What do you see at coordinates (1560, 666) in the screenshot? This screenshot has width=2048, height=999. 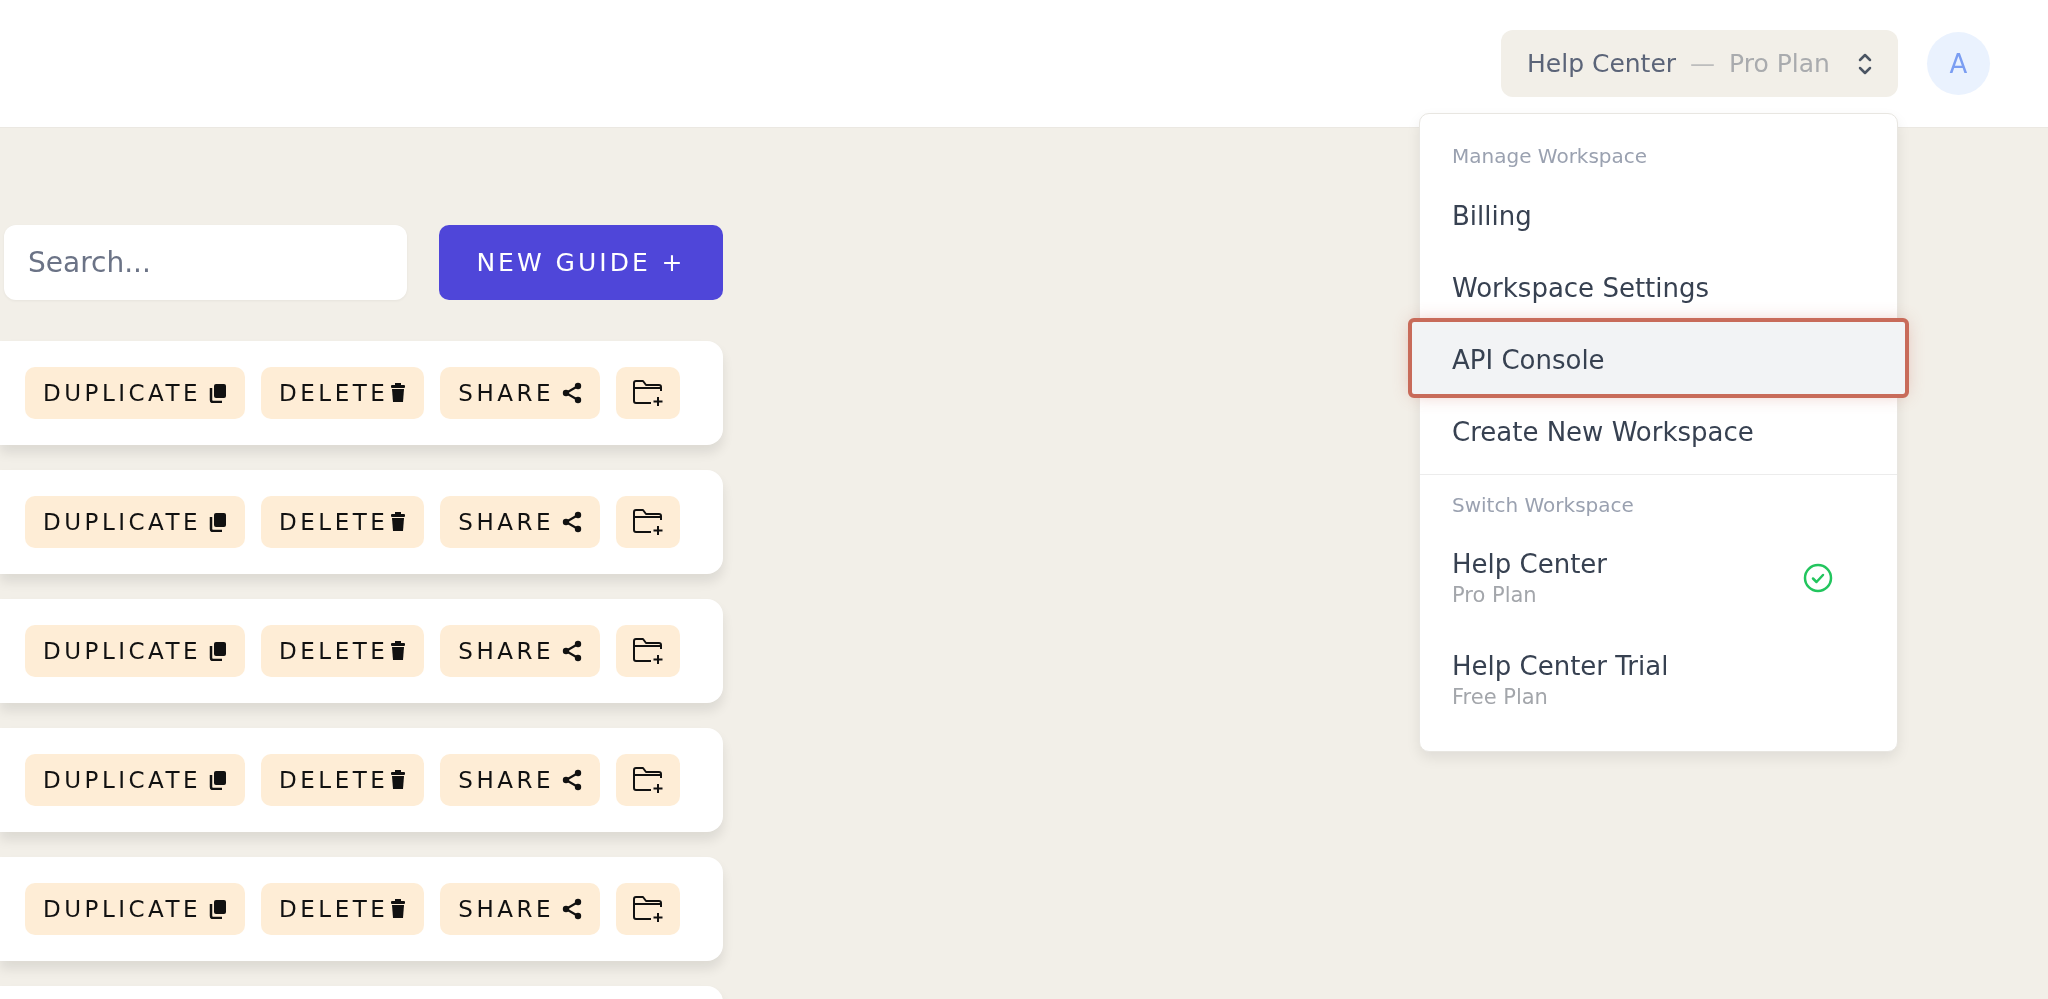 I see `workspace-name: Help Center Trial` at bounding box center [1560, 666].